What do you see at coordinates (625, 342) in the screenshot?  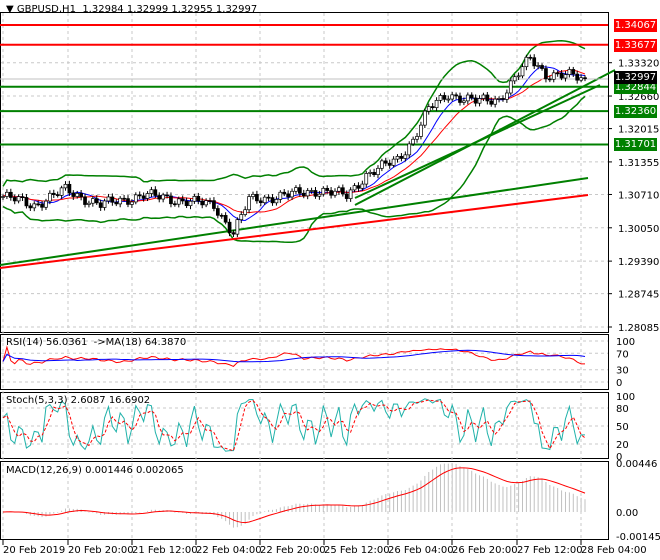 I see `rsi-scale-label: 100` at bounding box center [625, 342].